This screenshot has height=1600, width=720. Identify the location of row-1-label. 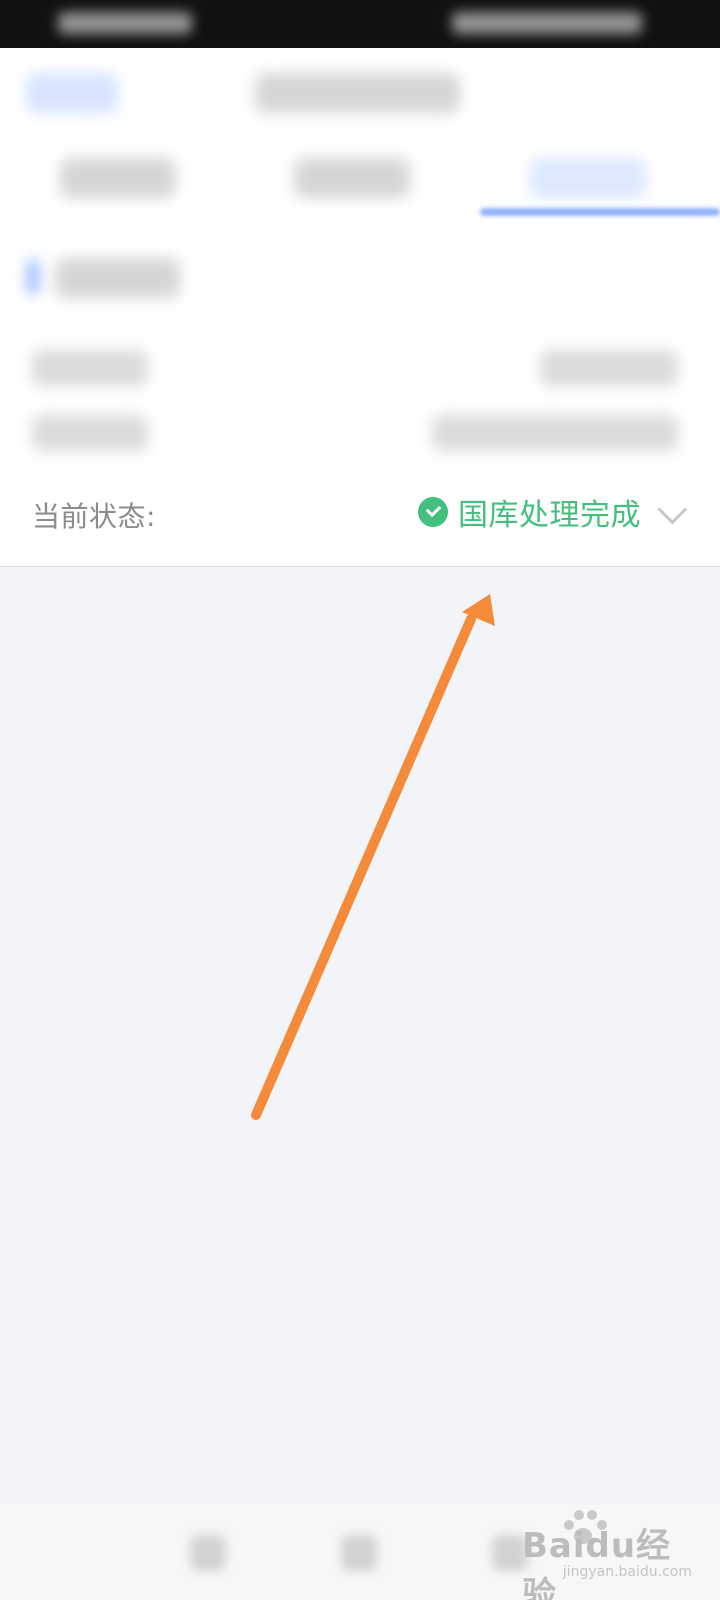
(90, 368).